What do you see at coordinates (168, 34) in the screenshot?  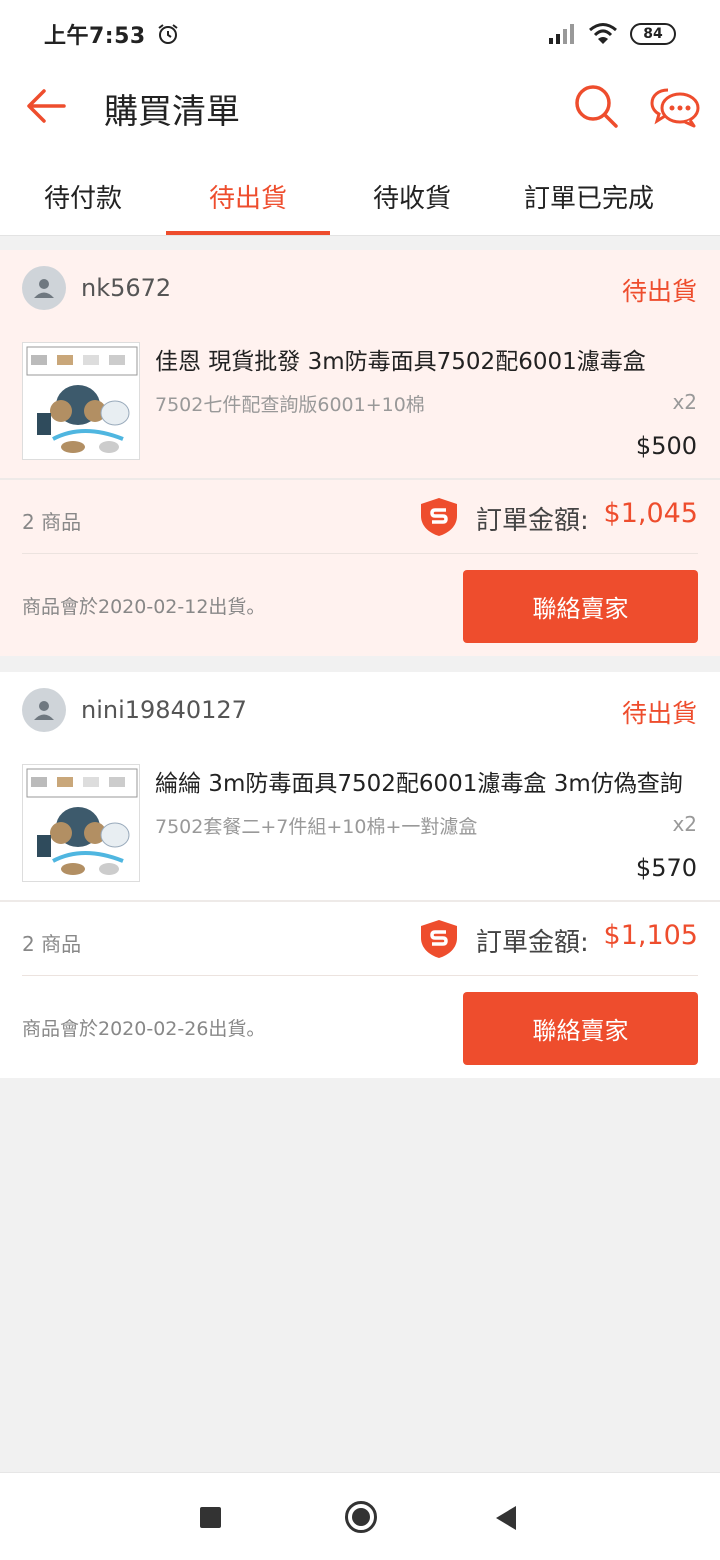 I see `alarm-icon` at bounding box center [168, 34].